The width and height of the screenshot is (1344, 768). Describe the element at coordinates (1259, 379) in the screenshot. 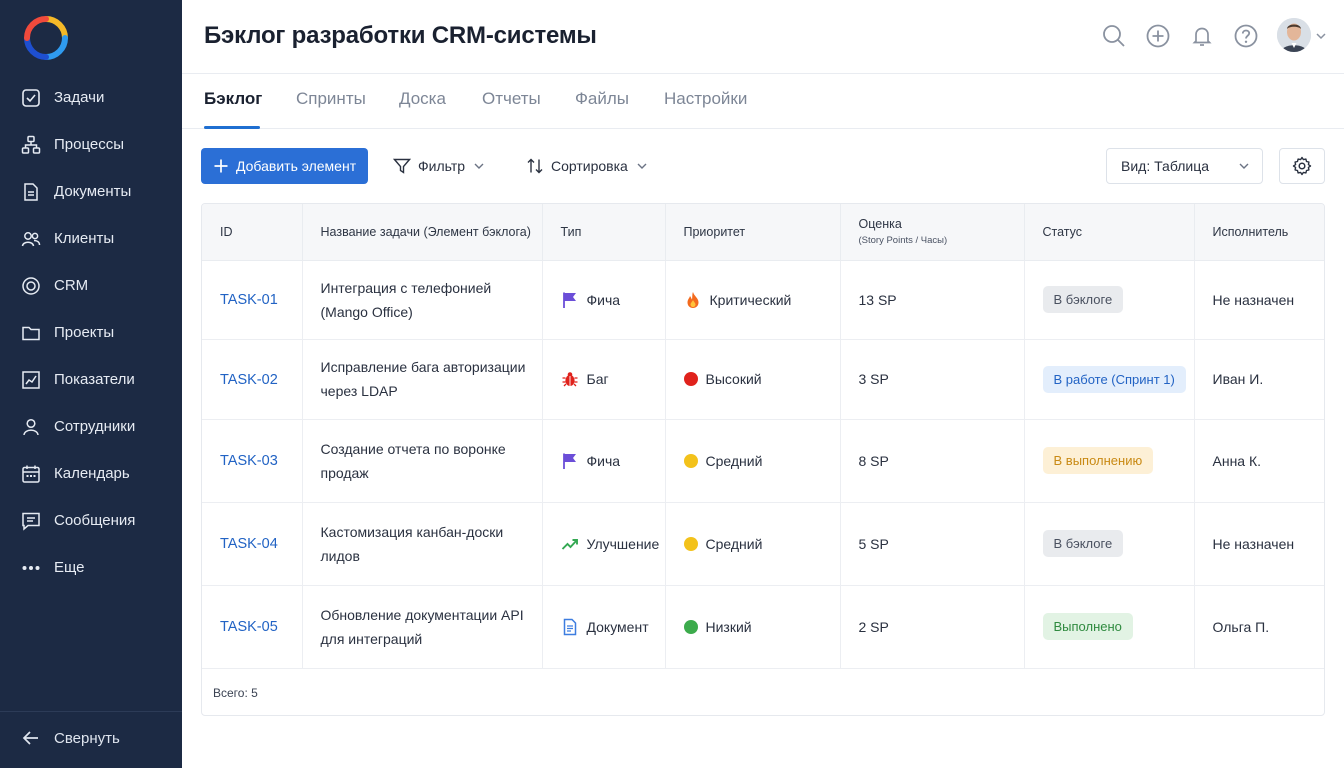

I see `assignee-cell: Иван И.` at that location.